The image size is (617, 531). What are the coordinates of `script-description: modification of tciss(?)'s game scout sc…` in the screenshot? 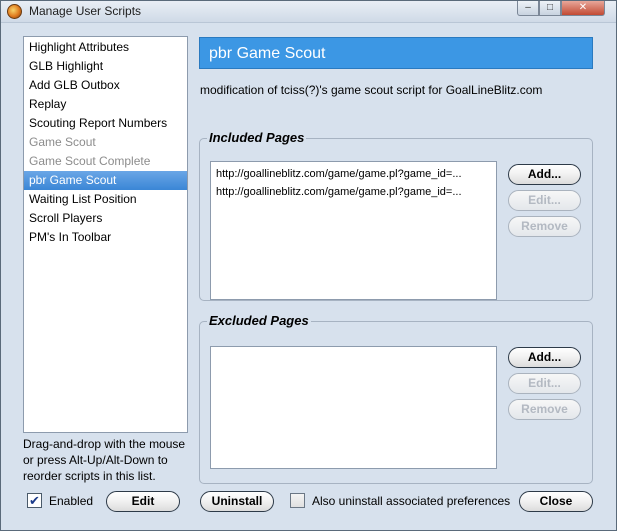 It's located at (371, 90).